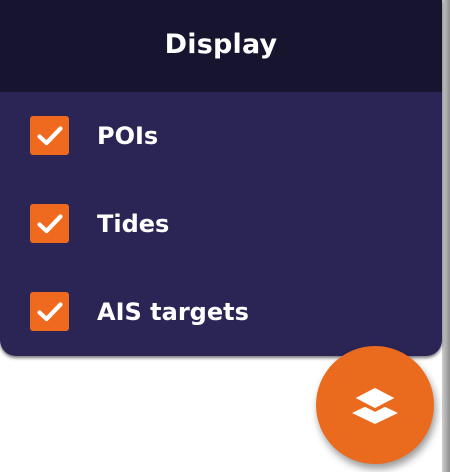 The image size is (450, 472). I want to click on ais-targets-checkbox, so click(49, 311).